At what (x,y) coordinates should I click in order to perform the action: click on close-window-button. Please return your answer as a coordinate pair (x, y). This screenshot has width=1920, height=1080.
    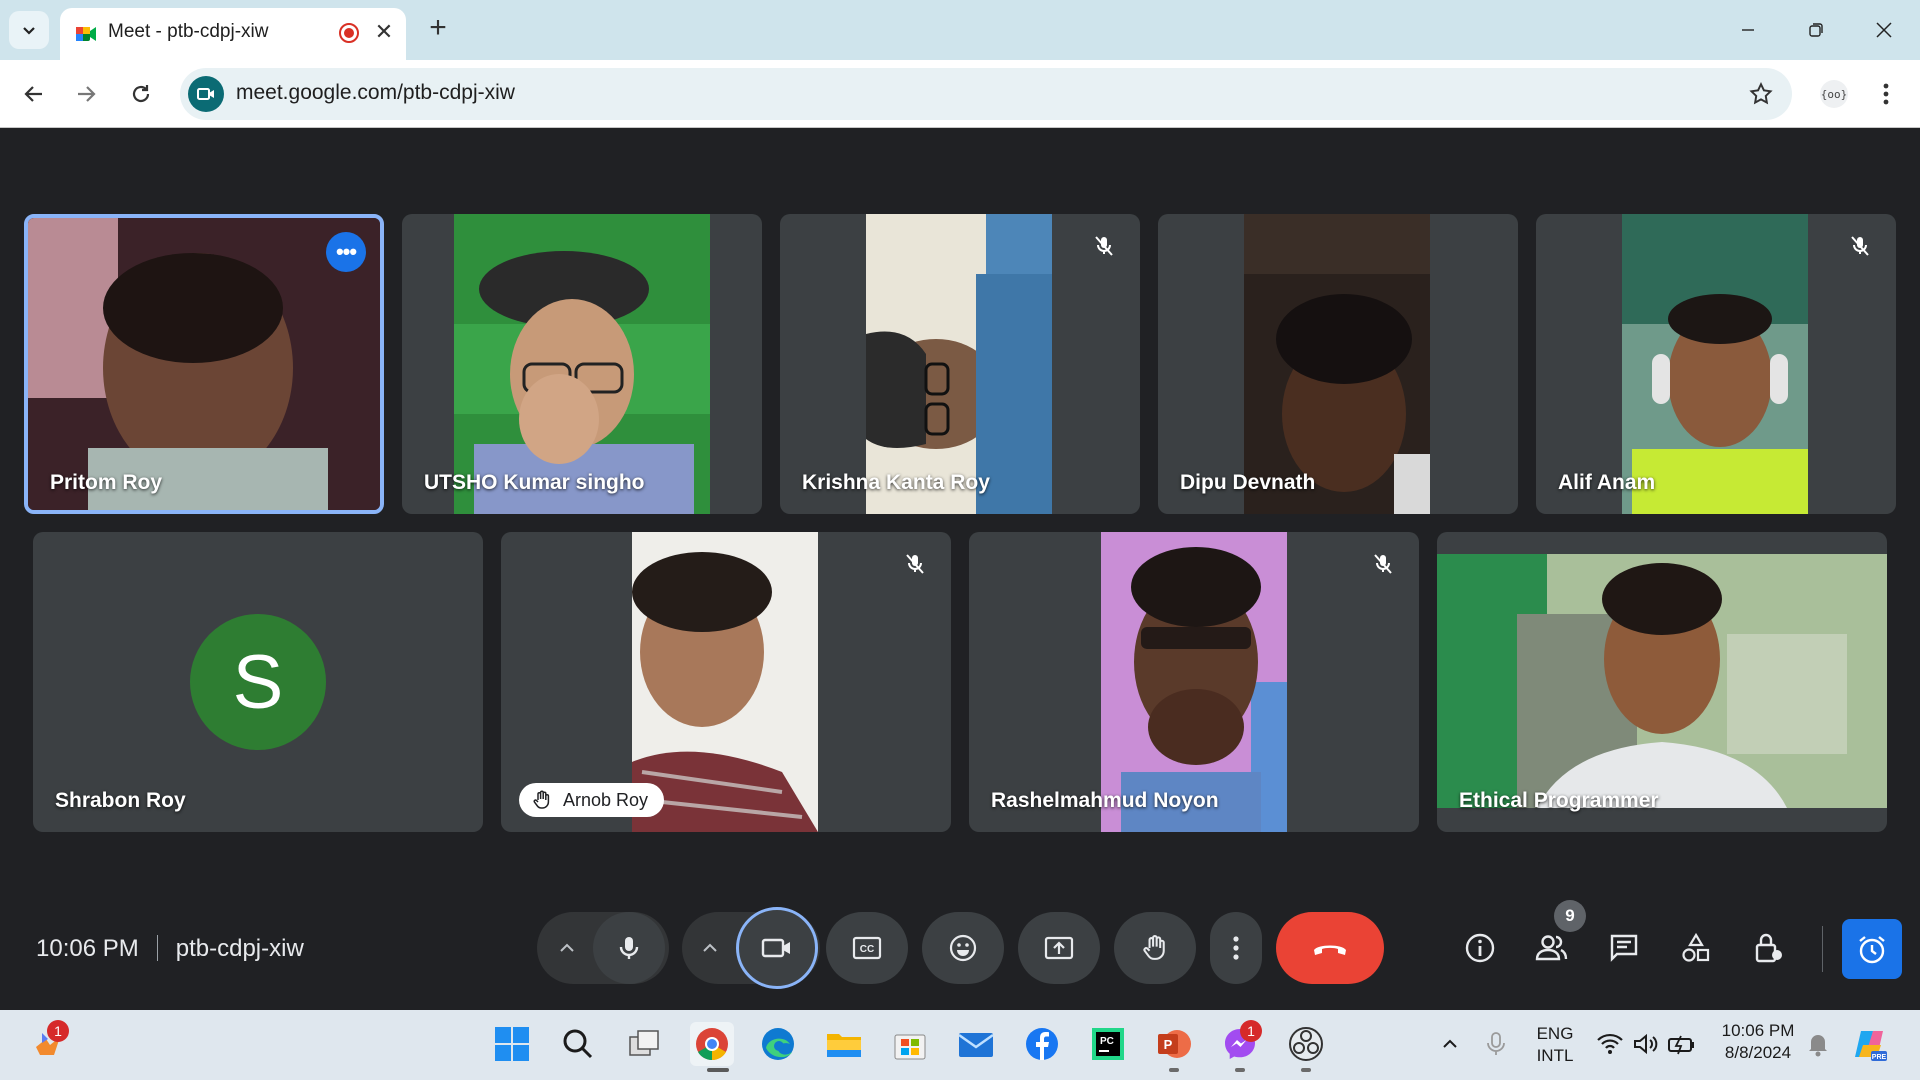
    Looking at the image, I should click on (1884, 30).